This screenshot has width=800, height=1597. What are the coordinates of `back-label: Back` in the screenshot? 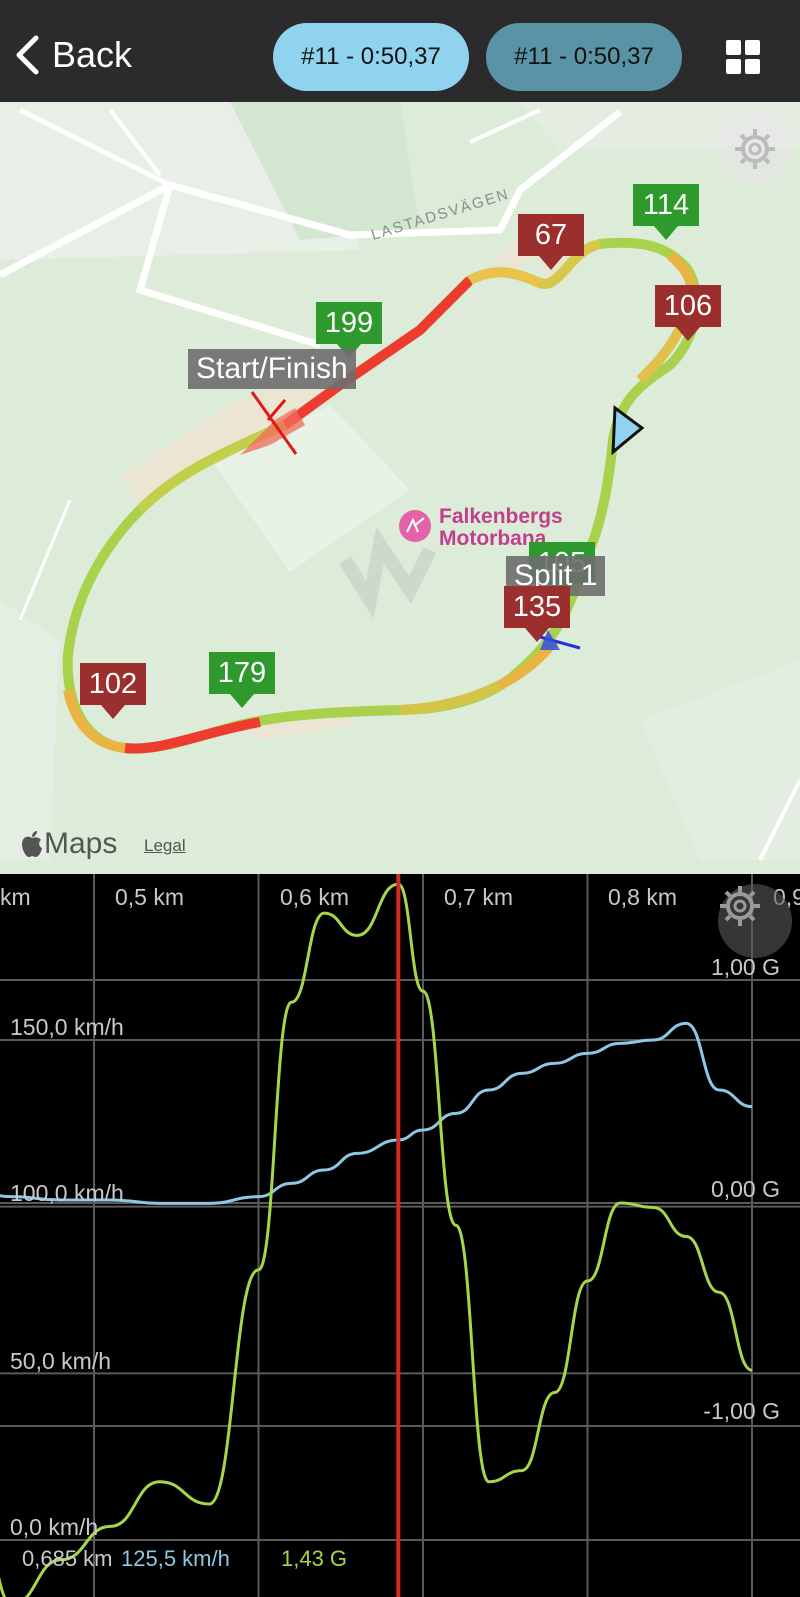 It's located at (92, 54).